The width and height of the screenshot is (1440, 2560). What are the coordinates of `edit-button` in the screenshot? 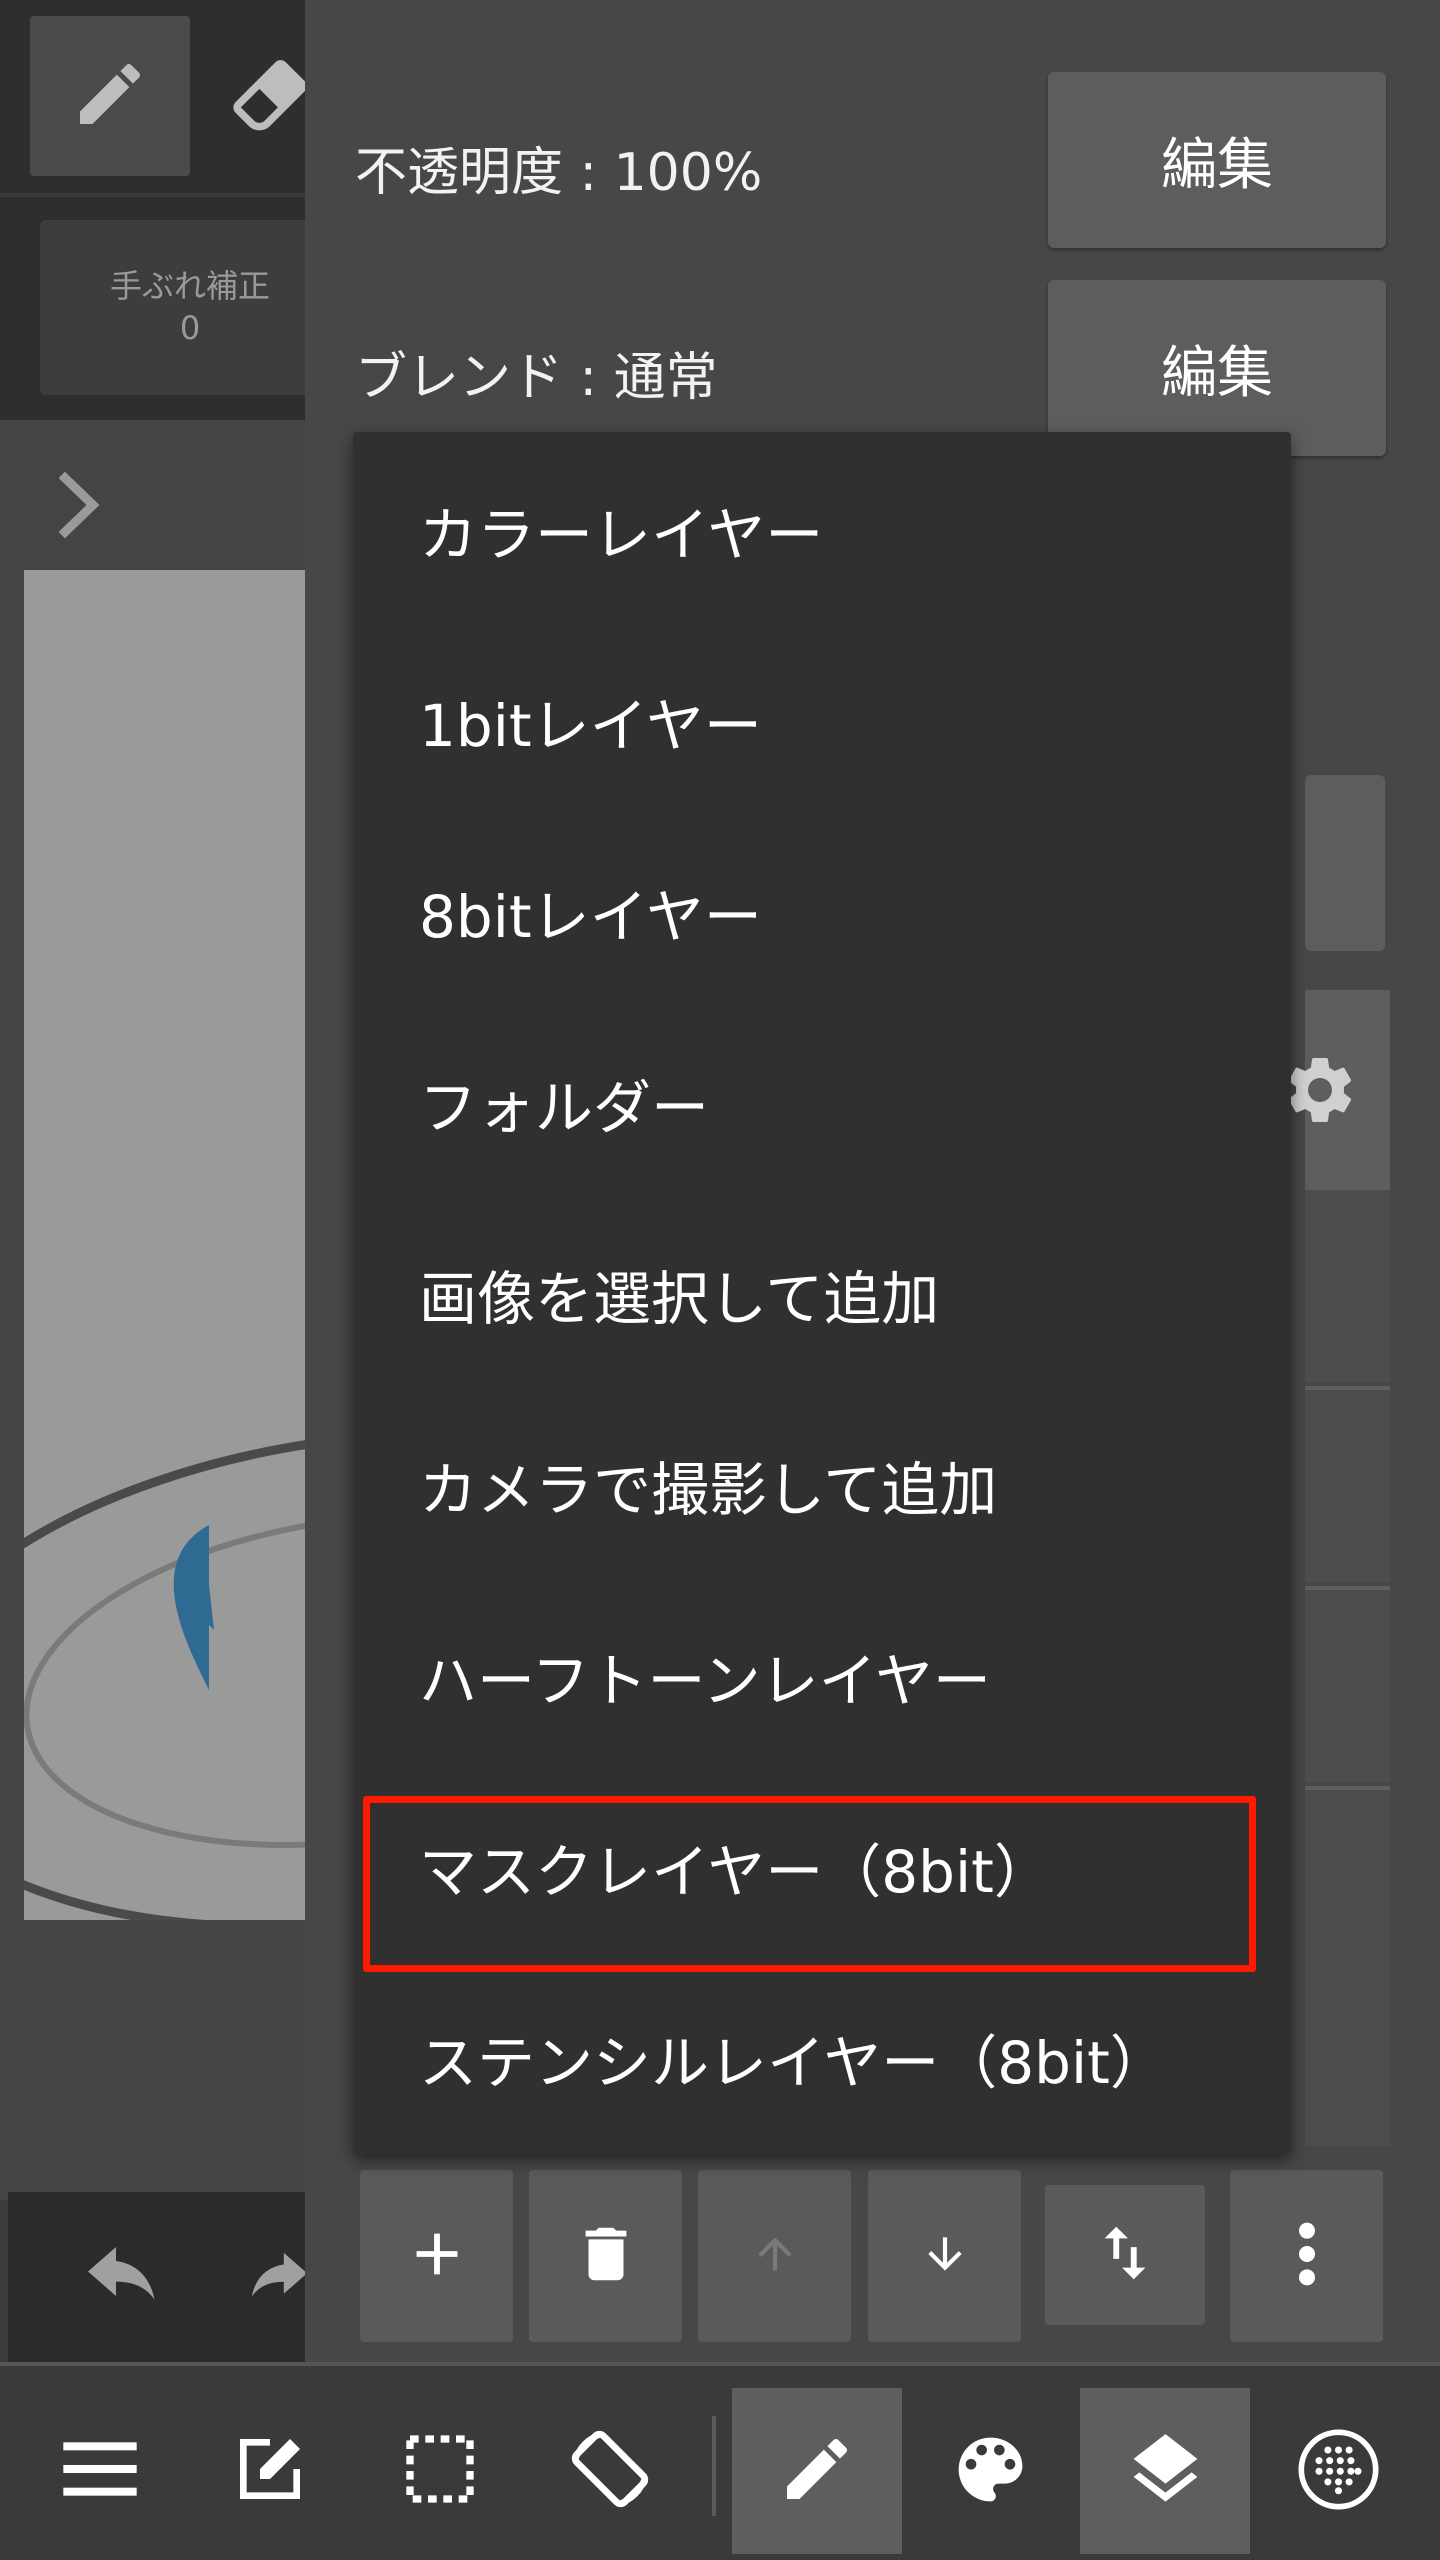 It's located at (270, 2471).